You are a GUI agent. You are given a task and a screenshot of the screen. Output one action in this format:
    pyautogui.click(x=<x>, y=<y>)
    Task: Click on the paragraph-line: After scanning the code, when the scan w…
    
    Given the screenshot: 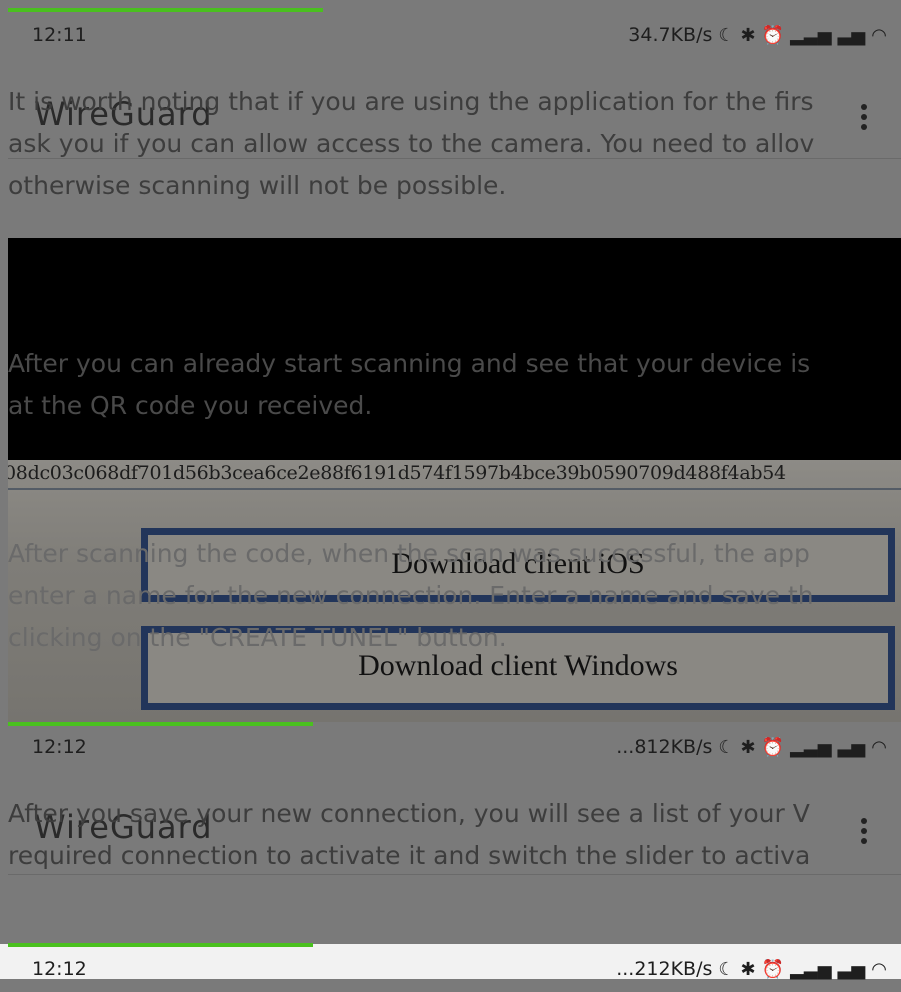 What is the action you would take?
    pyautogui.click(x=409, y=553)
    